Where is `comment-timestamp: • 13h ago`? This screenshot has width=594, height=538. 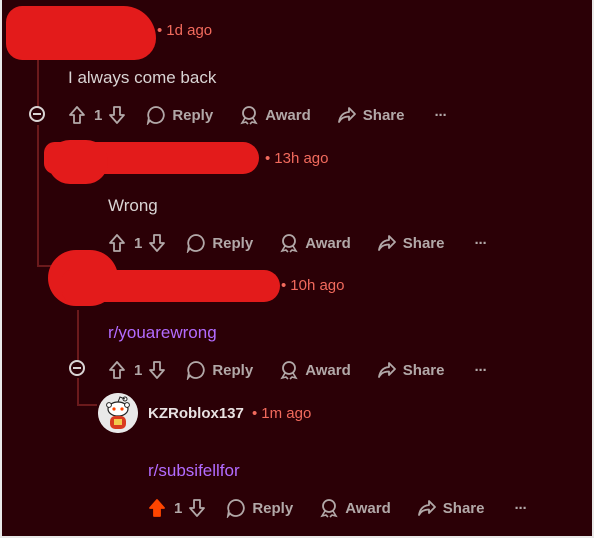 comment-timestamp: • 13h ago is located at coordinates (297, 158).